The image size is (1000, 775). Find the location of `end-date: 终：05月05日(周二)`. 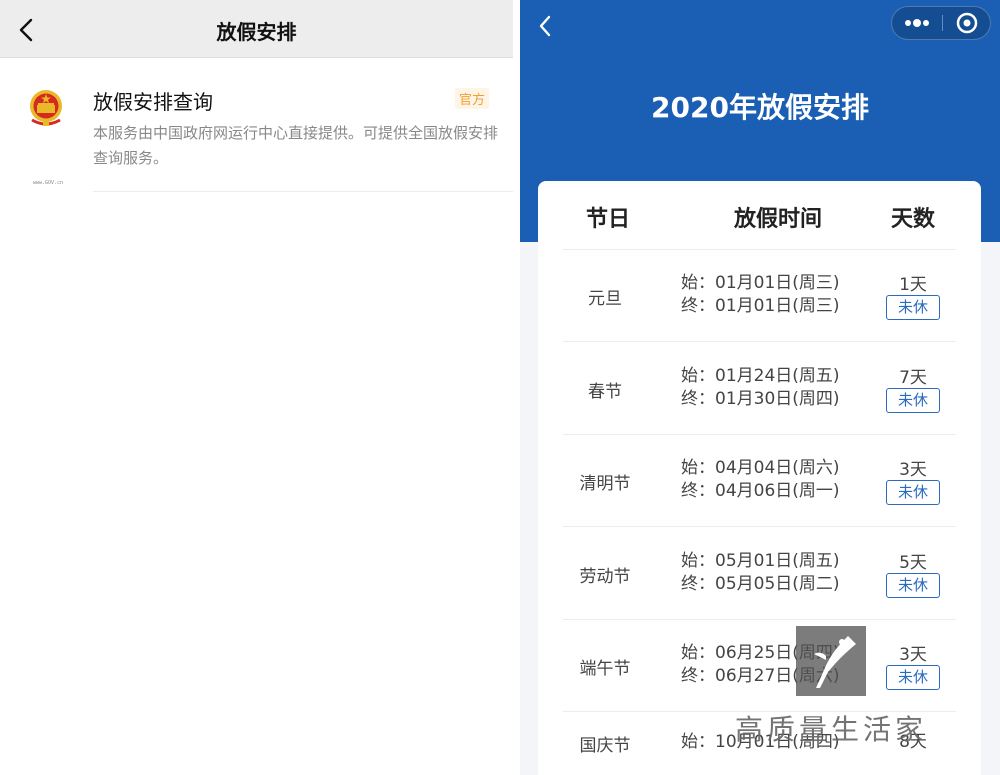

end-date: 终：05月05日(周二) is located at coordinates (760, 584).